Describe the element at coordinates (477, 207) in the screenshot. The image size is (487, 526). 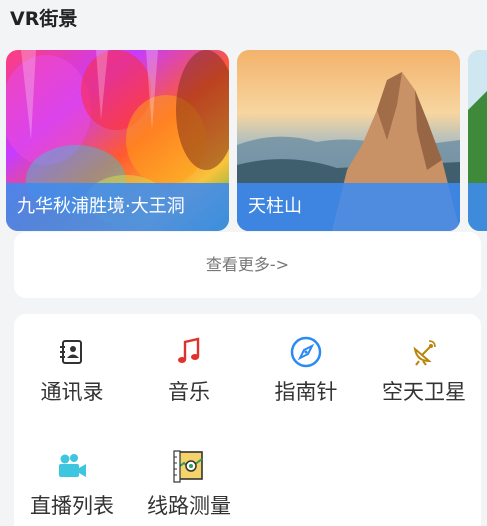
I see `vr-card-caption` at that location.